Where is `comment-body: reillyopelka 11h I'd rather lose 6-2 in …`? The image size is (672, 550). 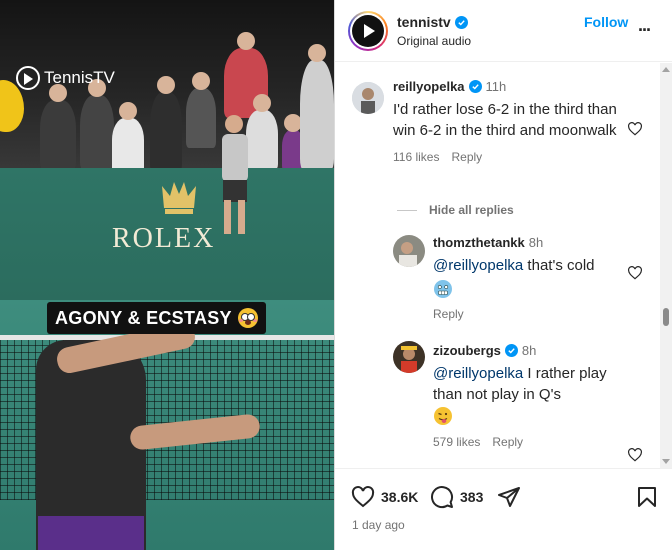 comment-body: reillyopelka 11h I'd rather lose 6-2 in … is located at coordinates (508, 121).